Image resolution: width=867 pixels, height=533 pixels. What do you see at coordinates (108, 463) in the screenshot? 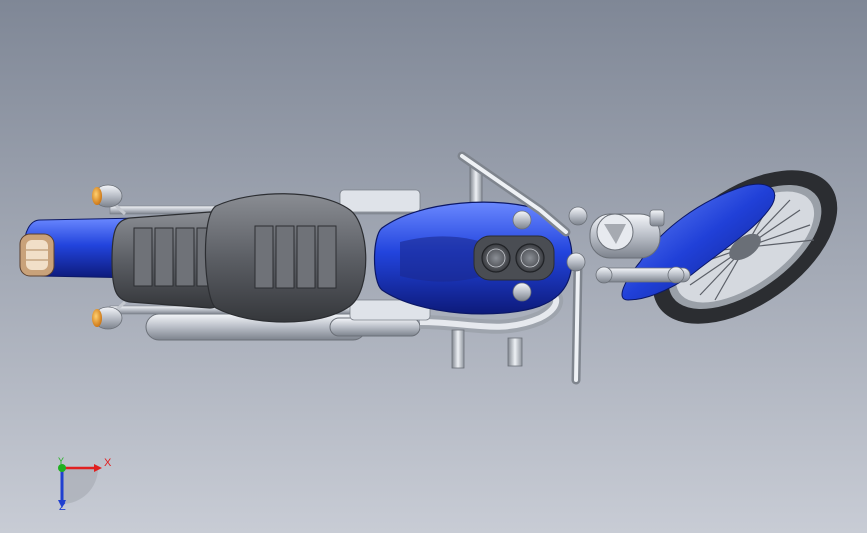
I see `triad-x-label: X` at bounding box center [108, 463].